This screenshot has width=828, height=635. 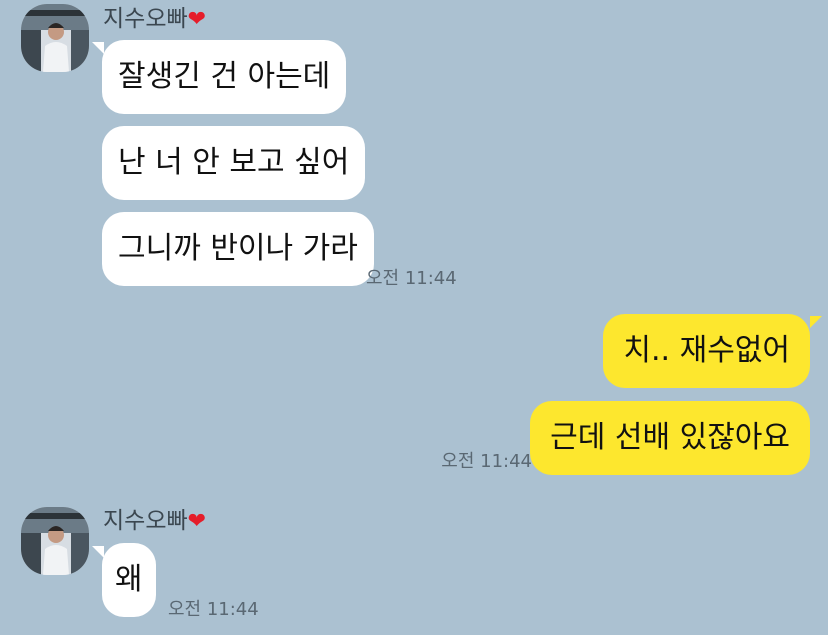 I want to click on outgoing-message: 근데 선배 있잖아요, so click(x=670, y=438).